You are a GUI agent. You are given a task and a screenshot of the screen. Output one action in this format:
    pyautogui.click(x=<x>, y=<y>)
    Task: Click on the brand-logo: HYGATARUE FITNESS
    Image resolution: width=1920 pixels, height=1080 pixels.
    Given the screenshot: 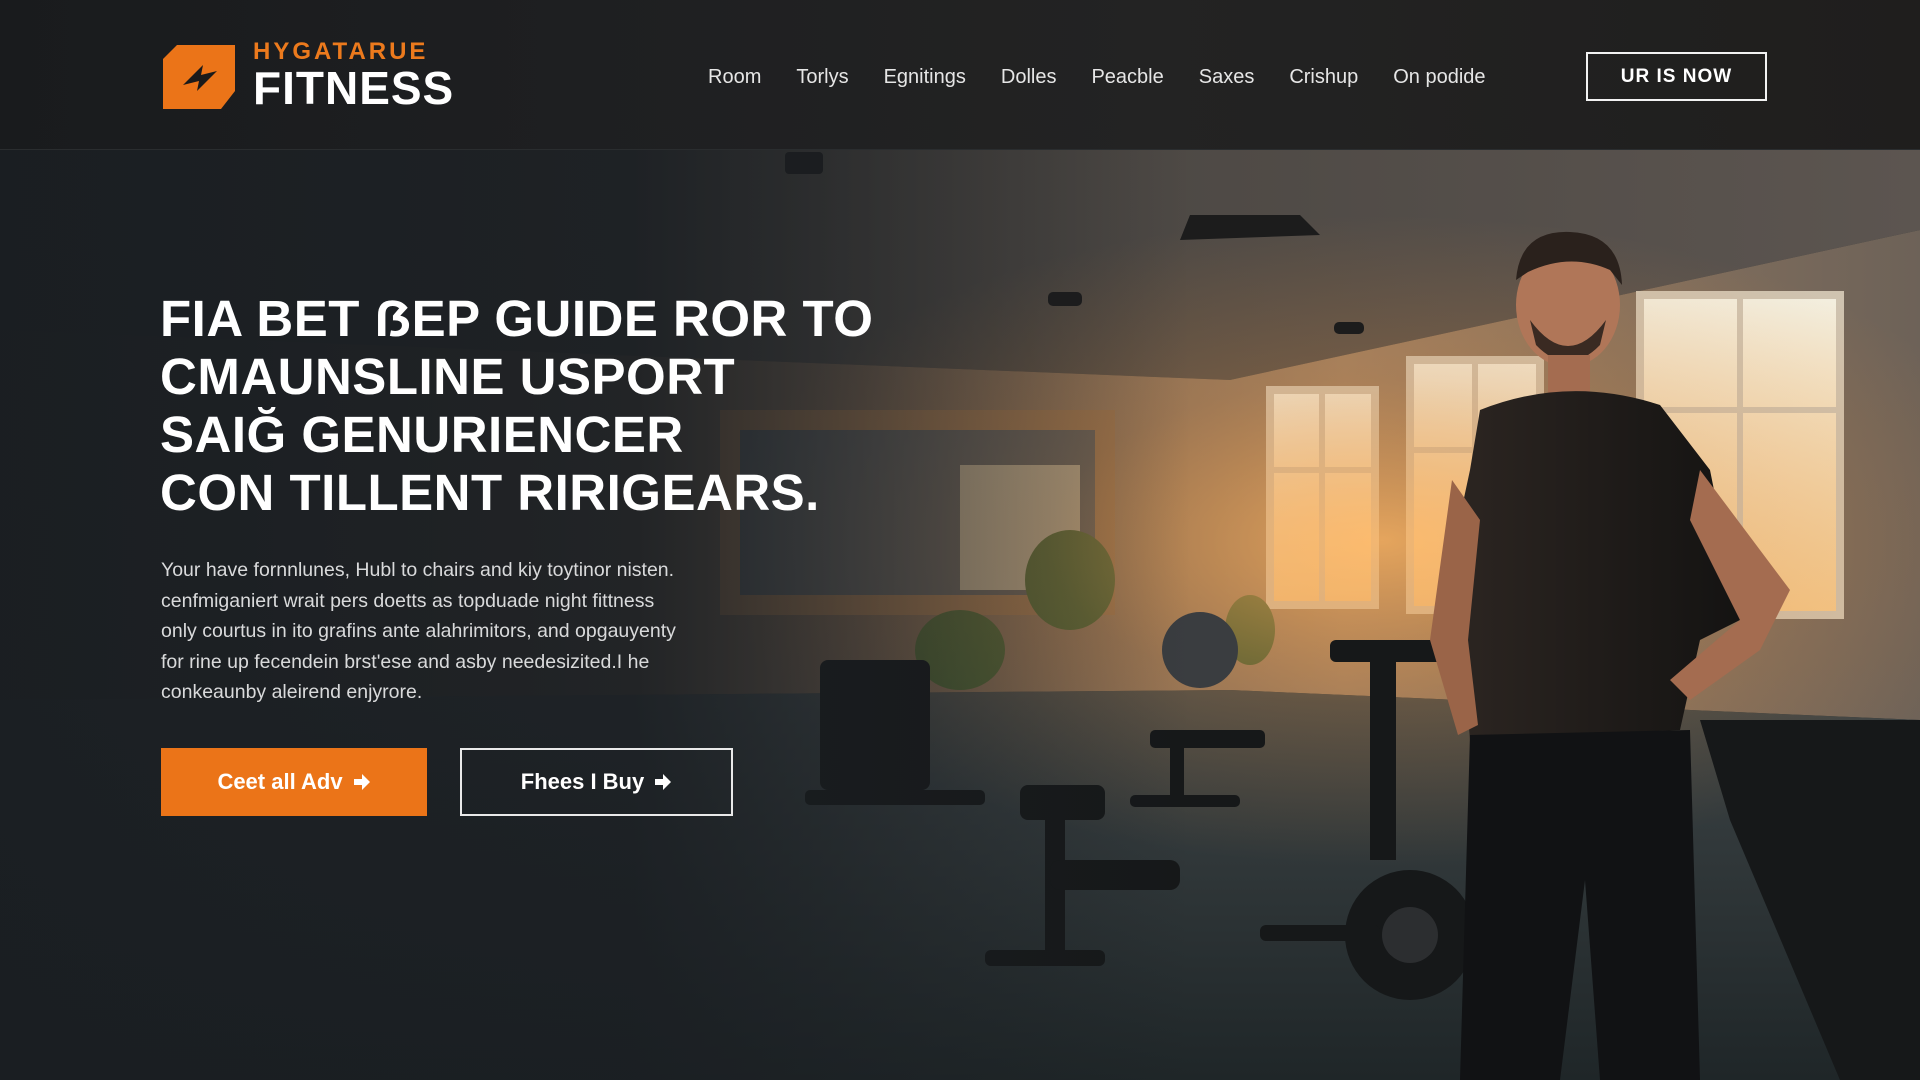 What is the action you would take?
    pyautogui.click(x=313, y=76)
    